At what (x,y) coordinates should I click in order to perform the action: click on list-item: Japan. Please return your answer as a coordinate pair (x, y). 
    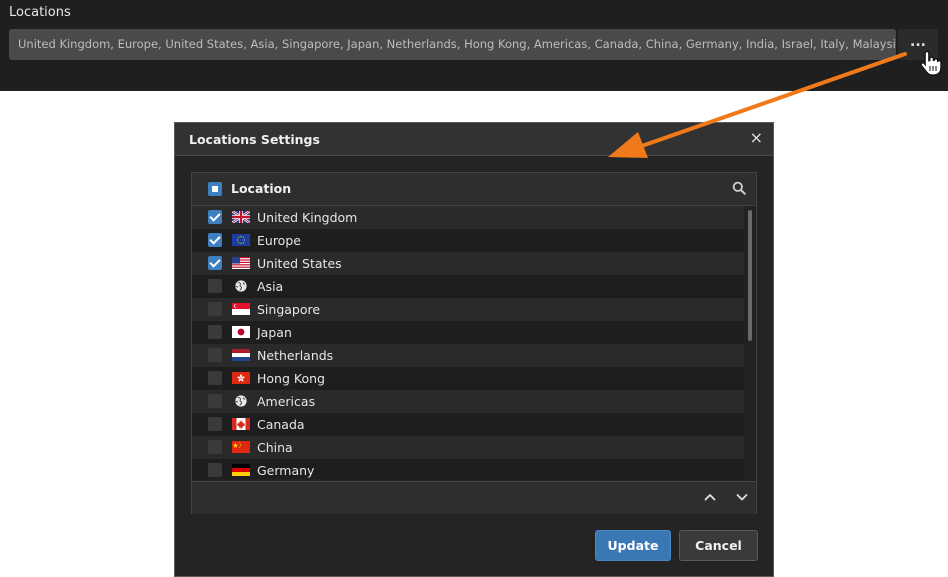
    Looking at the image, I should click on (468, 332).